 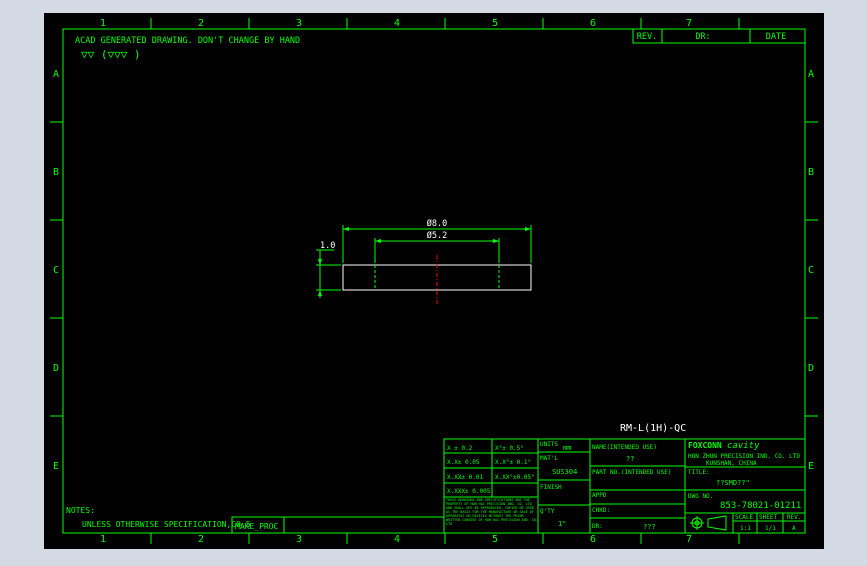 What do you see at coordinates (811, 270) in the screenshot?
I see `row-label-right: C` at bounding box center [811, 270].